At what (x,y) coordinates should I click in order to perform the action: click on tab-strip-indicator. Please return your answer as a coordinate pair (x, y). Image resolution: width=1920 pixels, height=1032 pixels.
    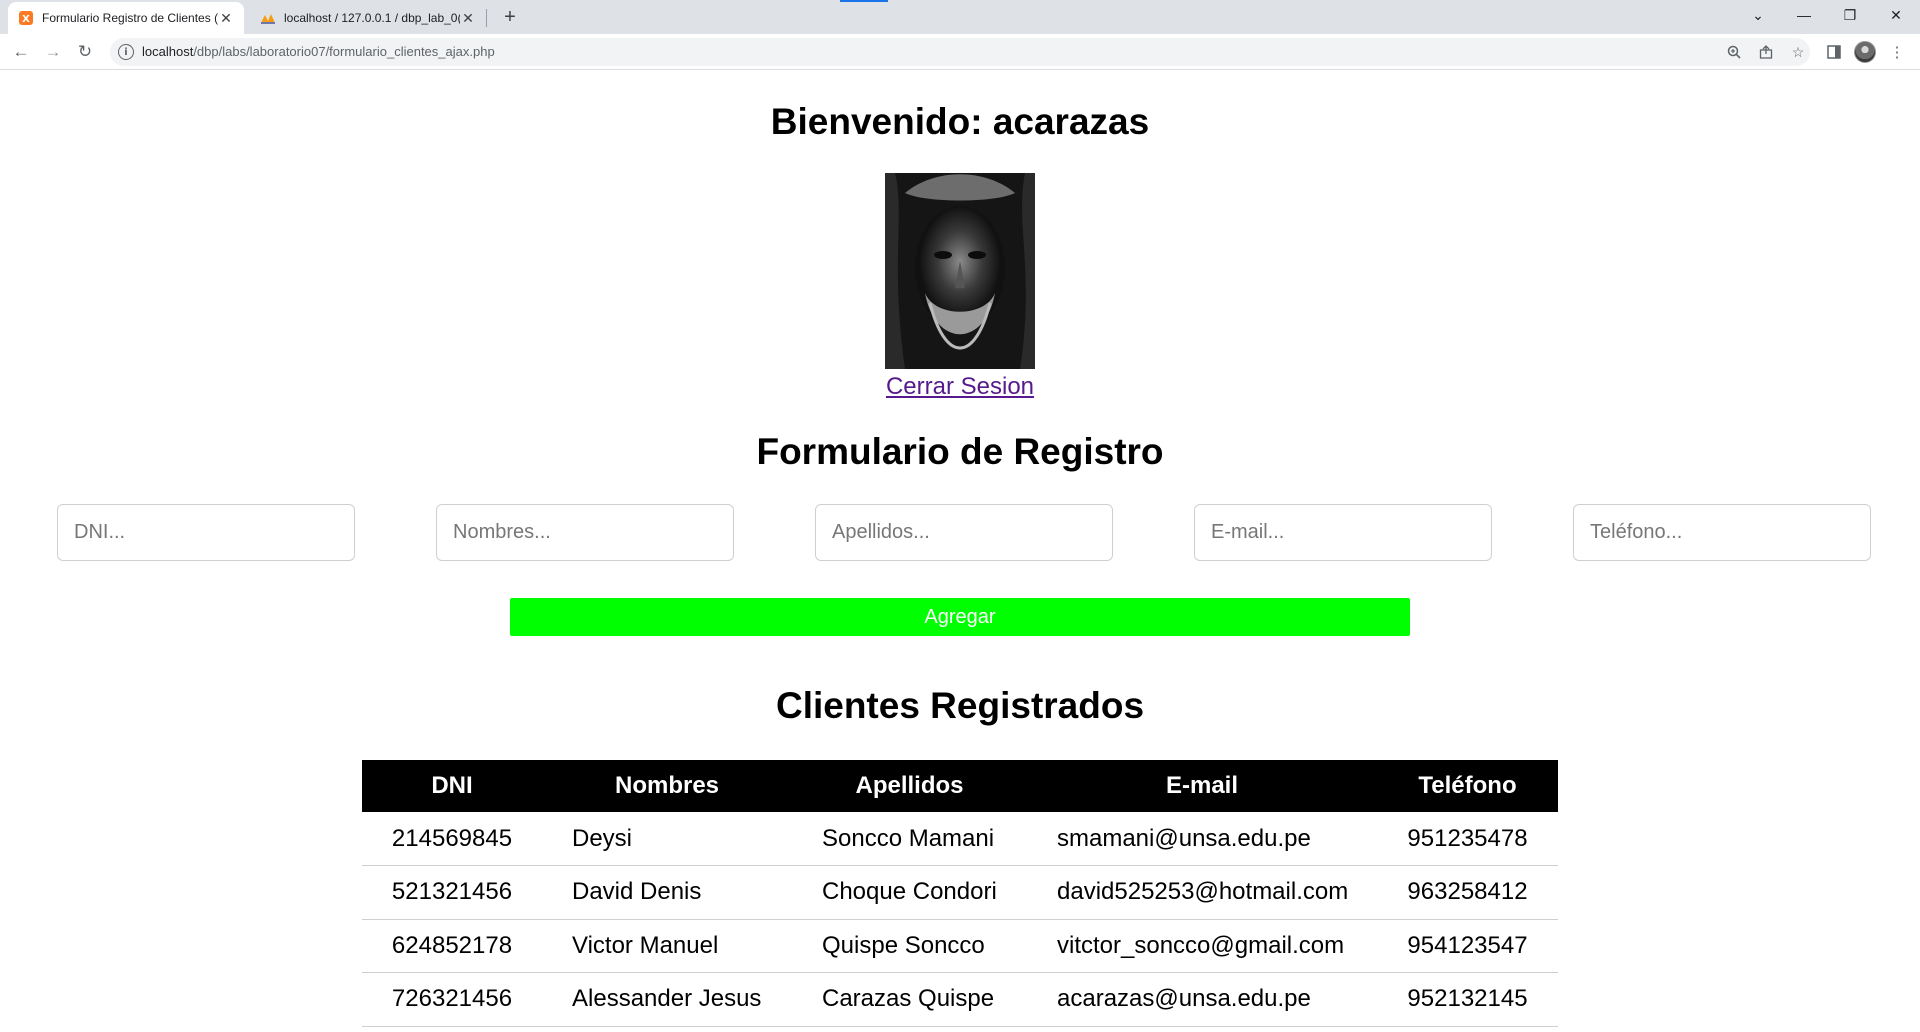
    Looking at the image, I should click on (864, 1).